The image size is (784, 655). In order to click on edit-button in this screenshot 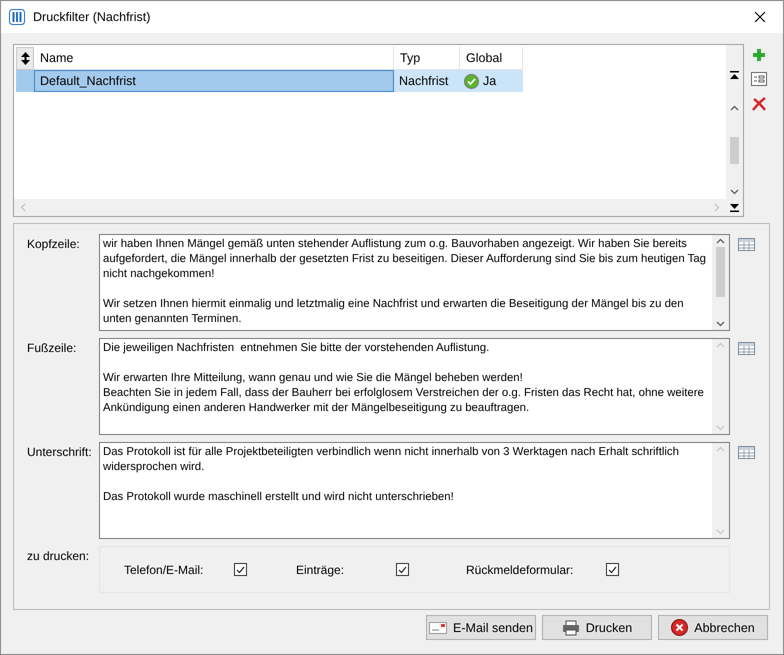, I will do `click(759, 79)`.